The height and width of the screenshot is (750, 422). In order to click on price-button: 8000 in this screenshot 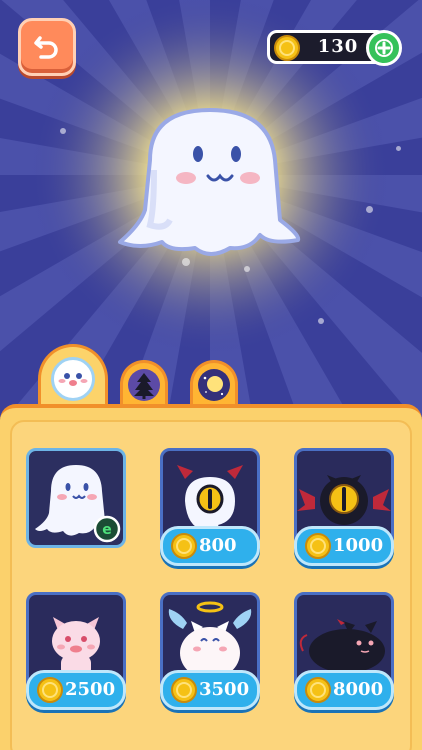, I will do `click(344, 690)`.